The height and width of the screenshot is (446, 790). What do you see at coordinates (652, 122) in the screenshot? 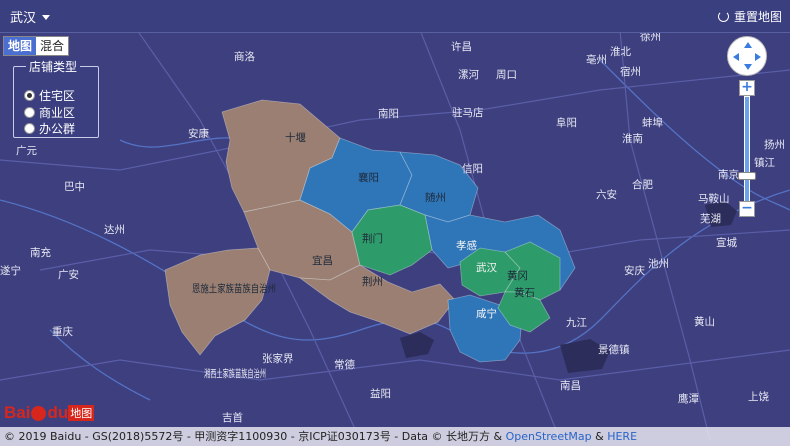
I see `place-label: 蚌埠` at bounding box center [652, 122].